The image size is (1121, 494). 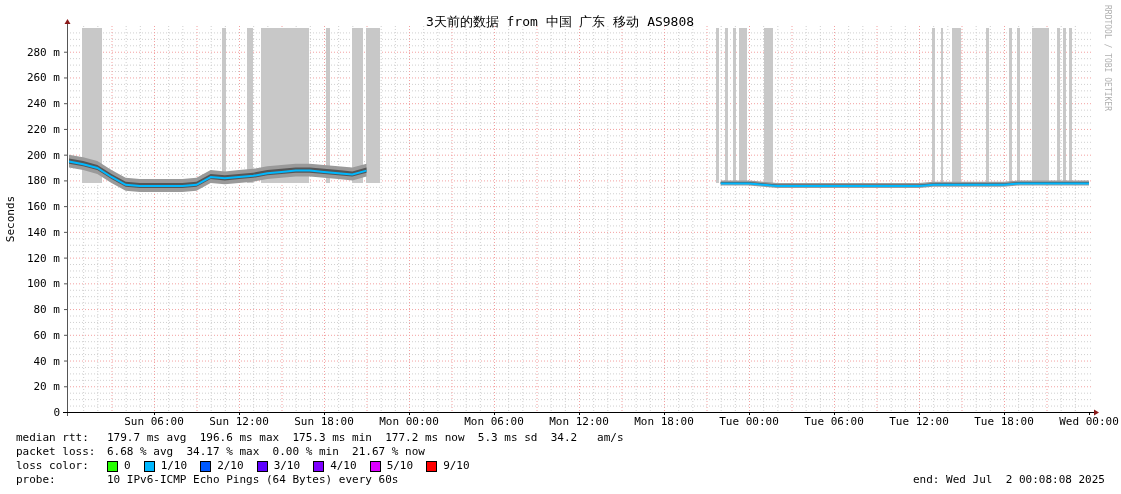 What do you see at coordinates (253, 480) in the screenshot?
I see `legend-value: 10 IPv6-ICMP Echo Pings (64 Bytes) every 60s` at bounding box center [253, 480].